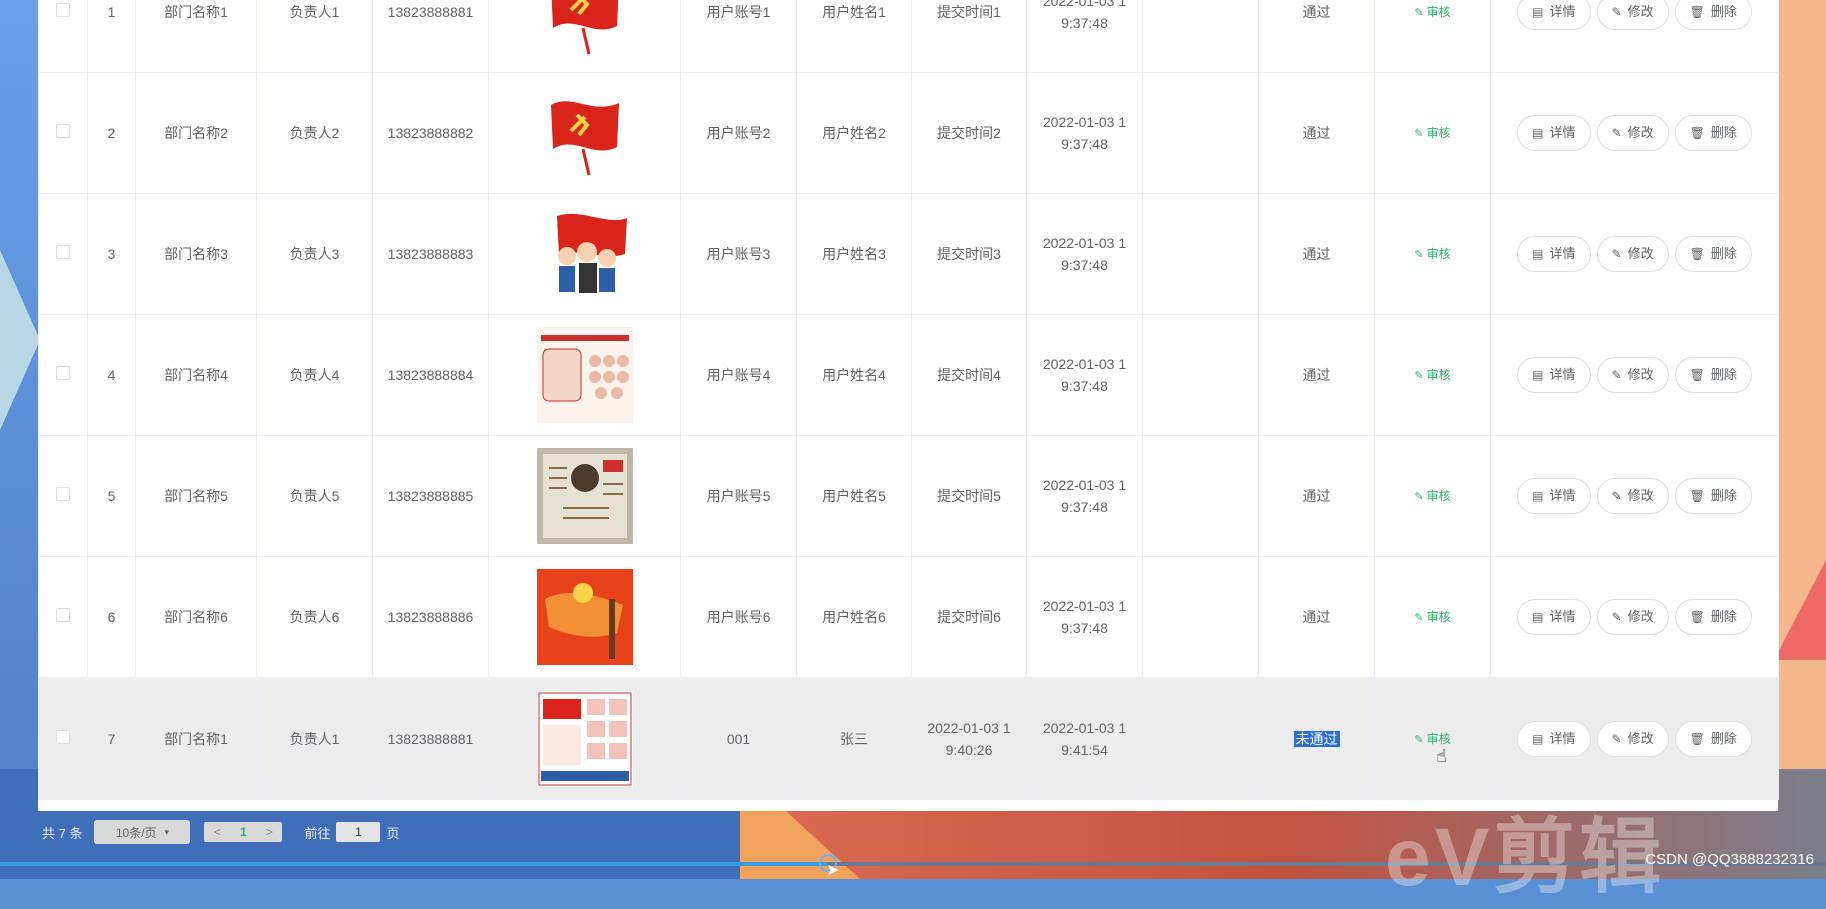  What do you see at coordinates (738, 254) in the screenshot?
I see `account-cell: 用户账号3` at bounding box center [738, 254].